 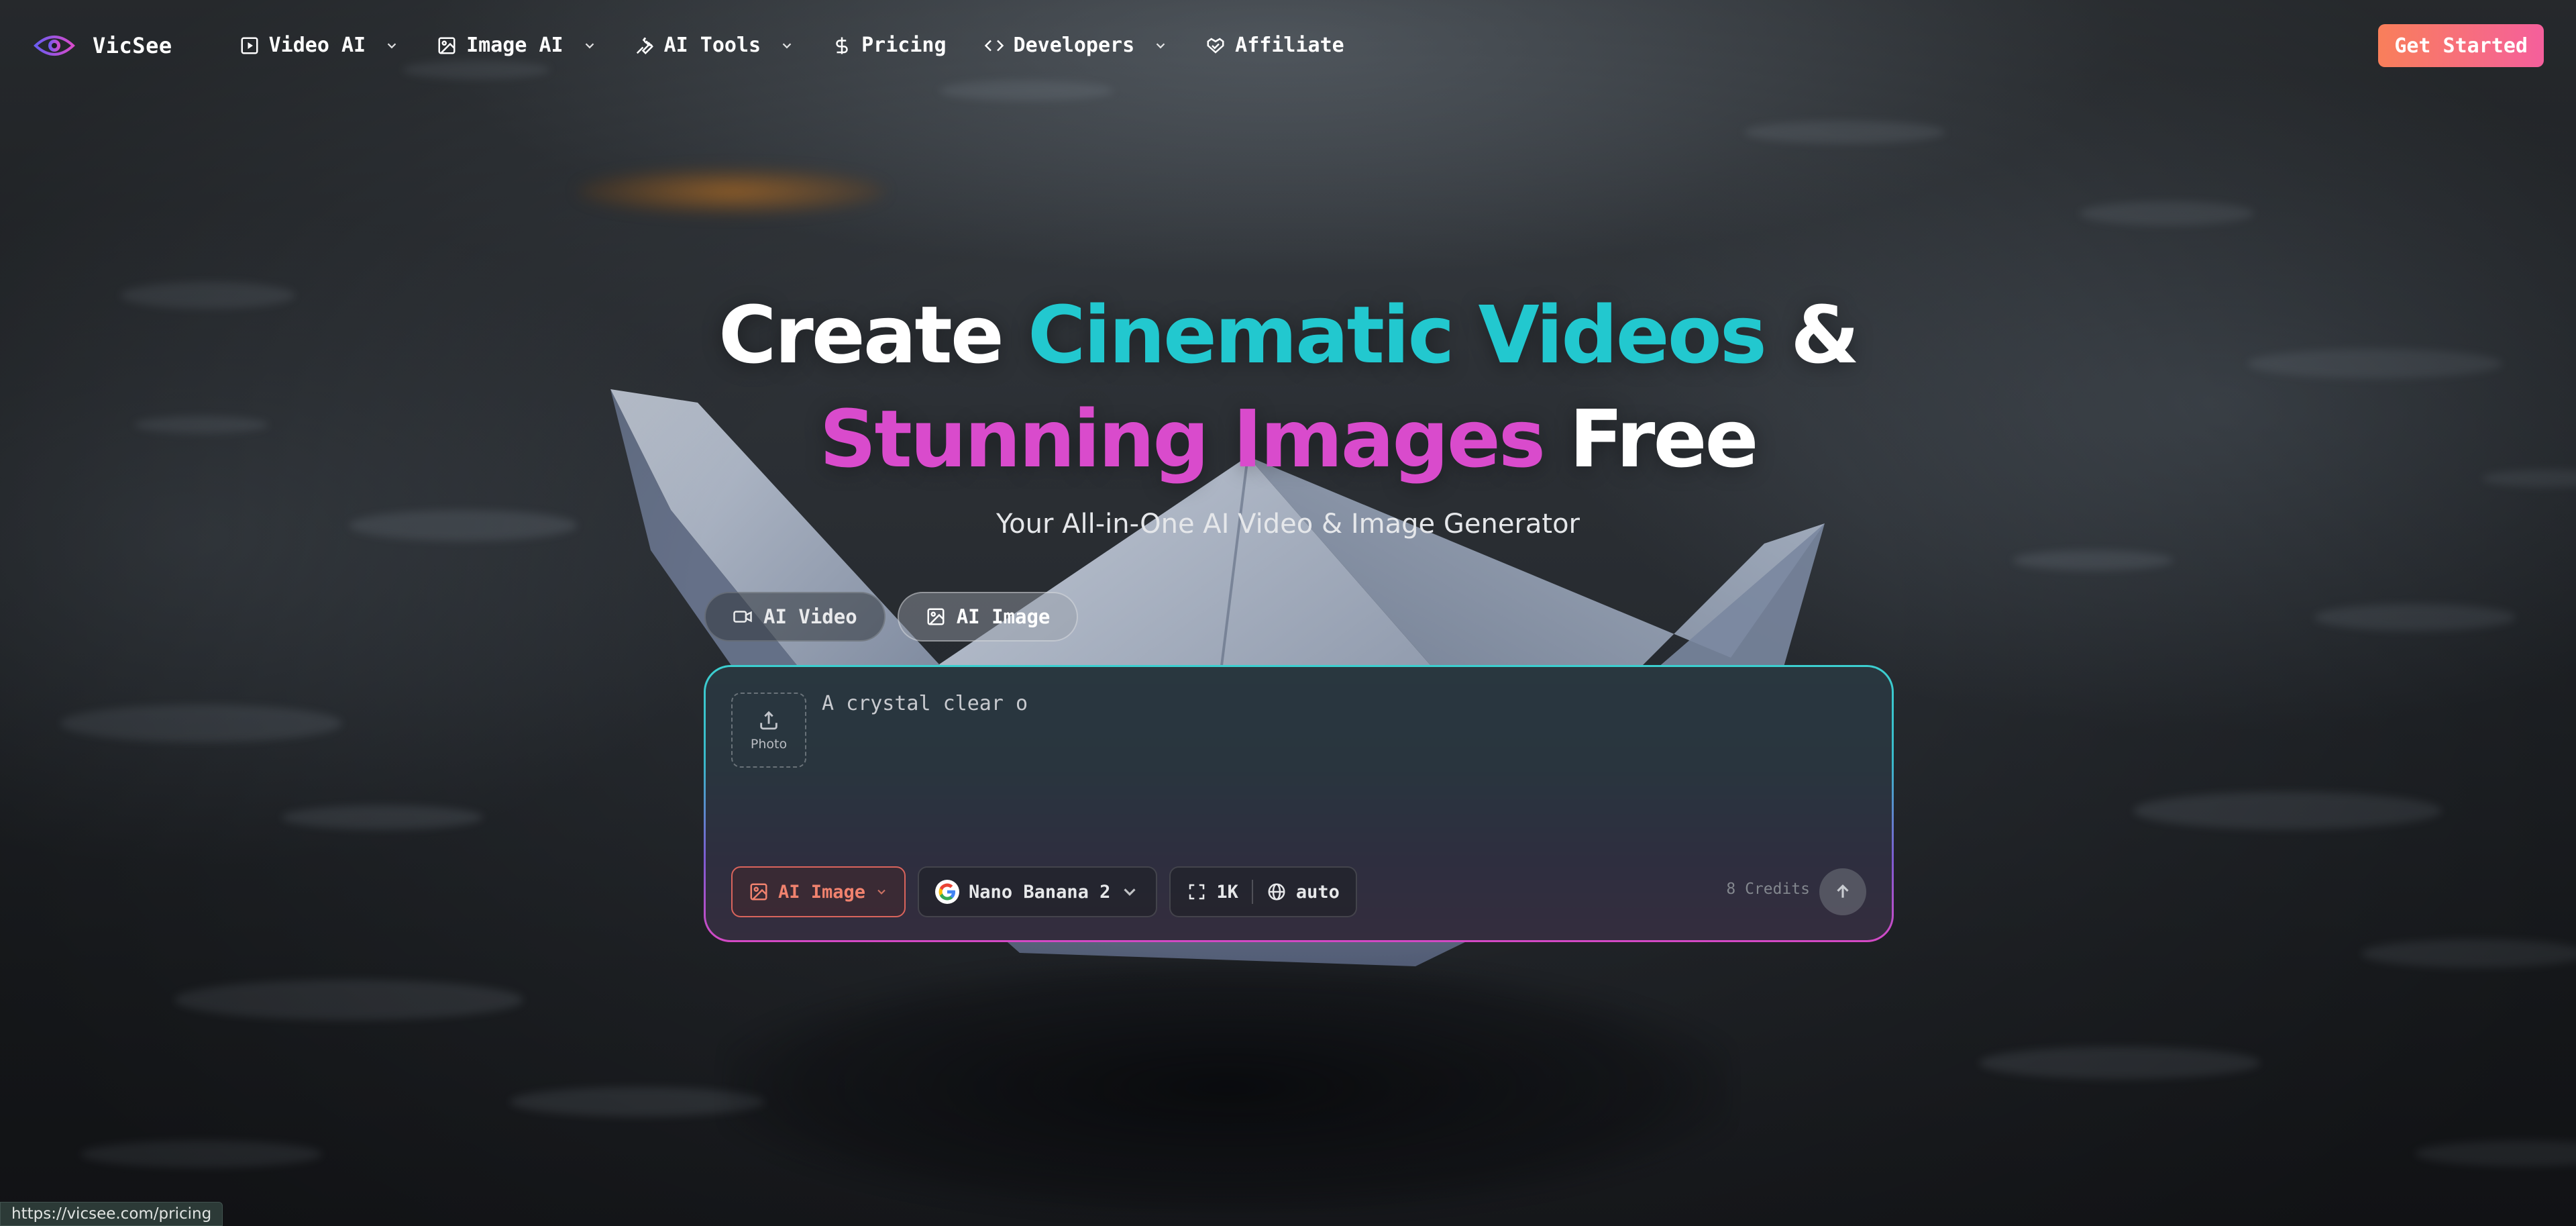 I want to click on brand: VicSee, so click(x=103, y=45).